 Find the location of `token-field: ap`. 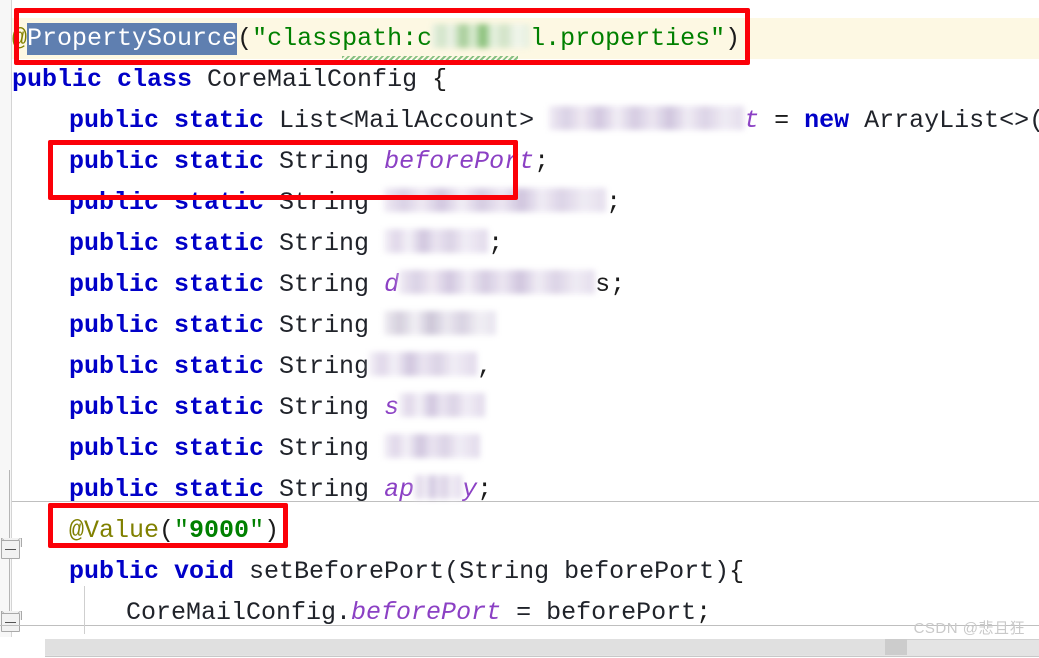

token-field: ap is located at coordinates (399, 489).